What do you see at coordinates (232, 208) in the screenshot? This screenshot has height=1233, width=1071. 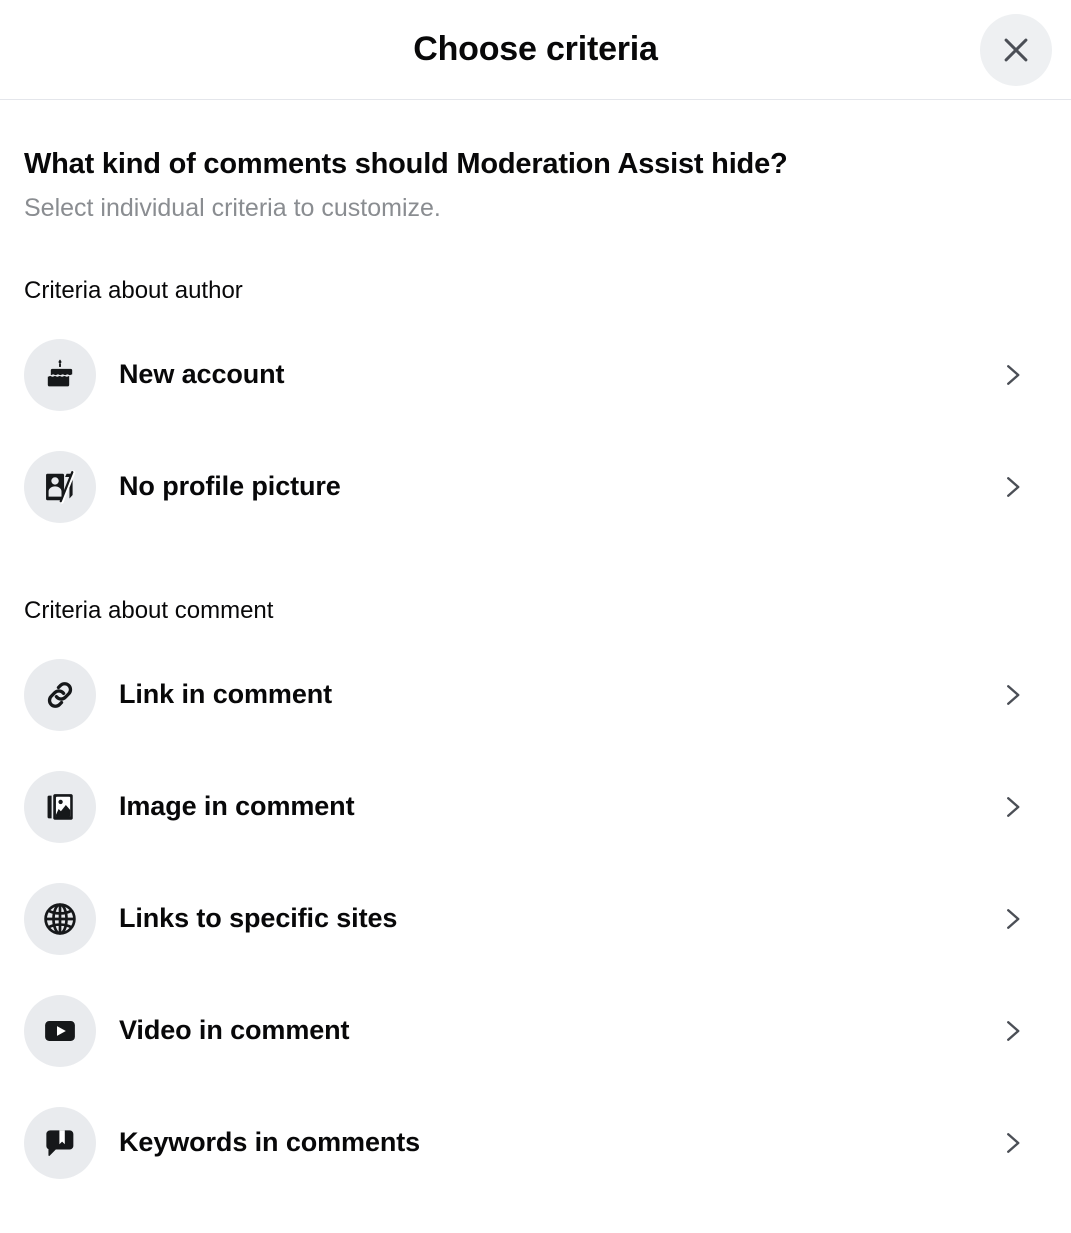 I see `page-subtitle: Select individual criteria to customize.` at bounding box center [232, 208].